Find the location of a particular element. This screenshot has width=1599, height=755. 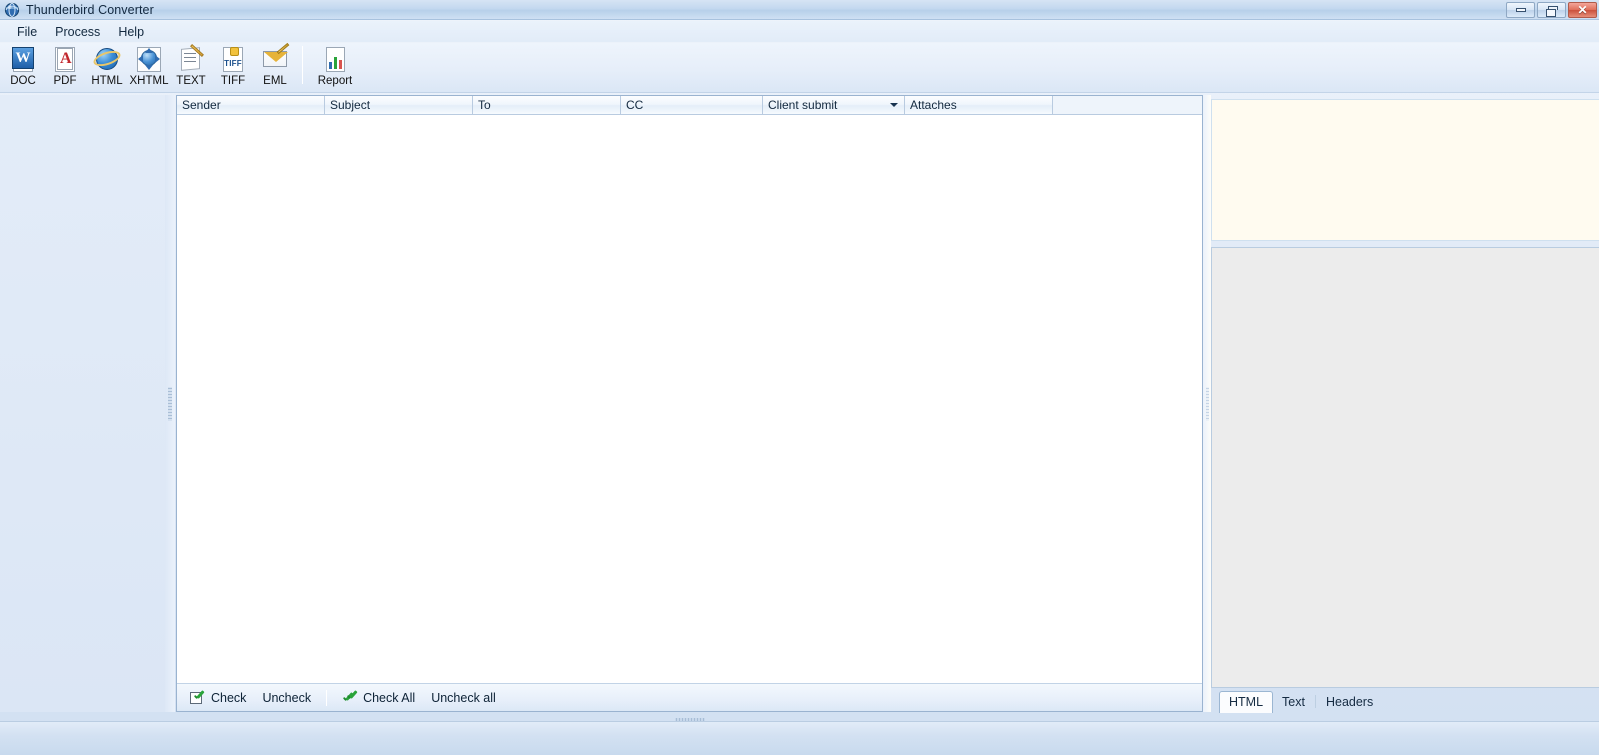

toolbar-label-report: Report is located at coordinates (335, 81).